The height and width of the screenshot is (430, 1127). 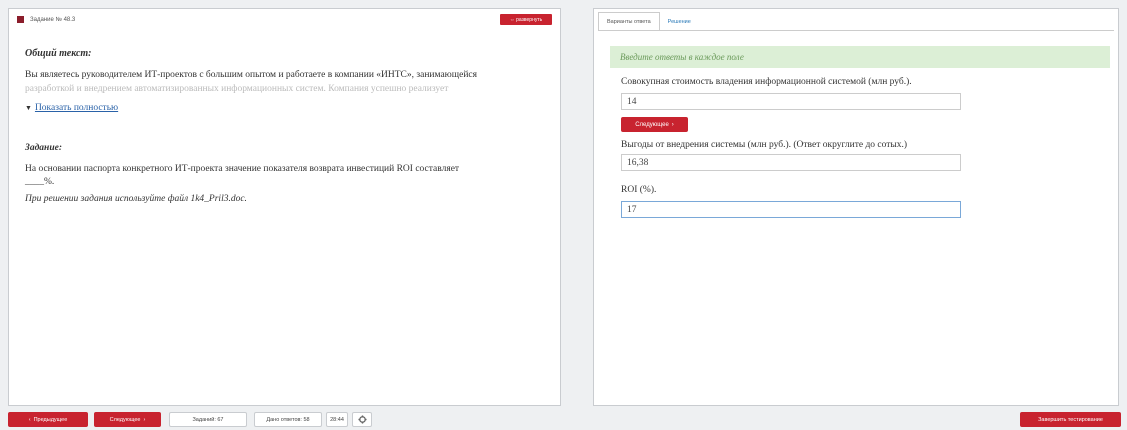 I want to click on show-more-link: ▼ Показать полностью, so click(x=71, y=108).